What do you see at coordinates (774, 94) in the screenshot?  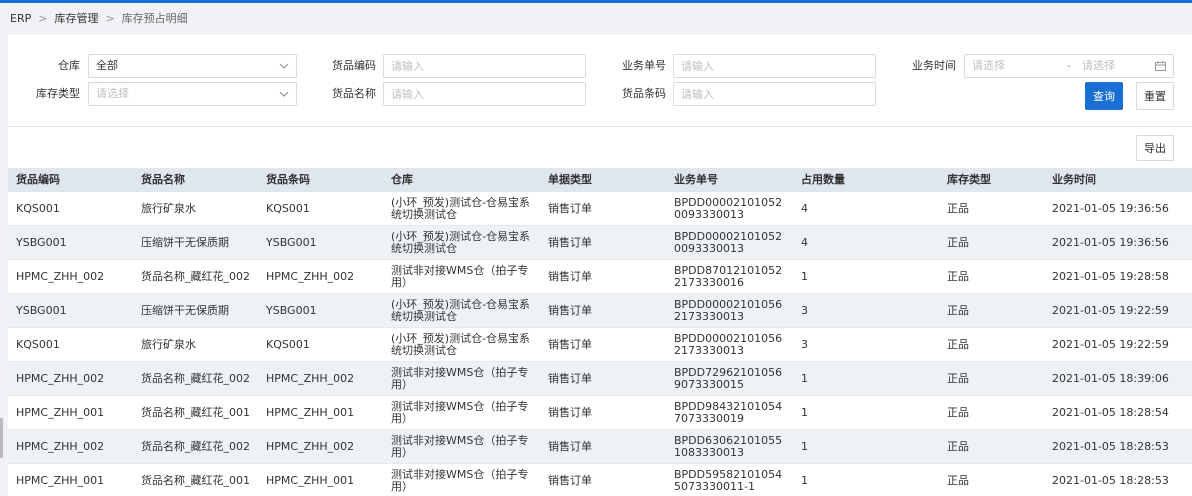 I see `barcode-input` at bounding box center [774, 94].